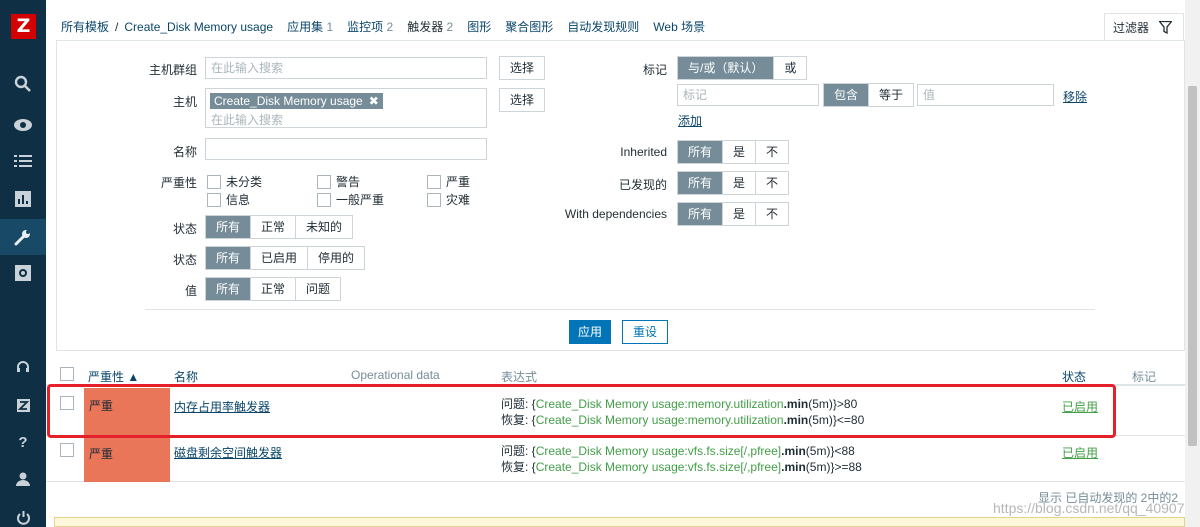  What do you see at coordinates (1080, 452) in the screenshot?
I see `status-enabled-link: 已启用` at bounding box center [1080, 452].